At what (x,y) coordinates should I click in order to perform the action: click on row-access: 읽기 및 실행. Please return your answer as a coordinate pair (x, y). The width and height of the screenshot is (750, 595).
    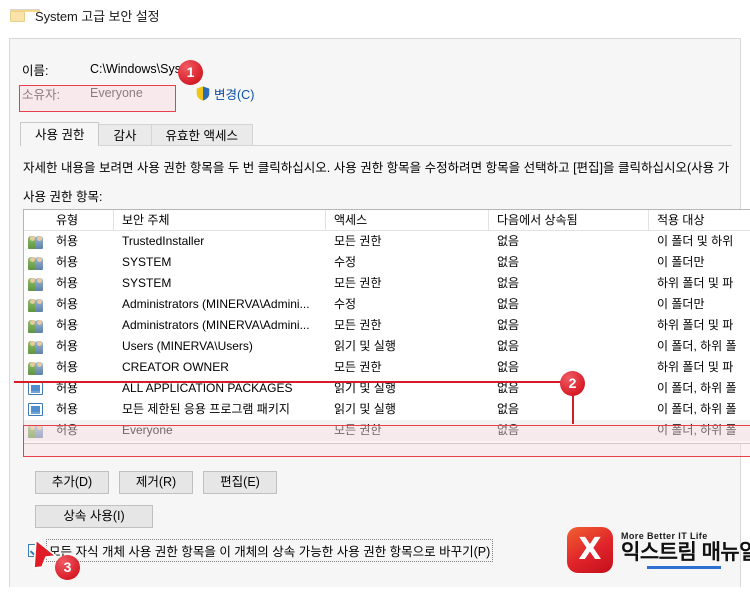
    Looking at the image, I should click on (365, 346).